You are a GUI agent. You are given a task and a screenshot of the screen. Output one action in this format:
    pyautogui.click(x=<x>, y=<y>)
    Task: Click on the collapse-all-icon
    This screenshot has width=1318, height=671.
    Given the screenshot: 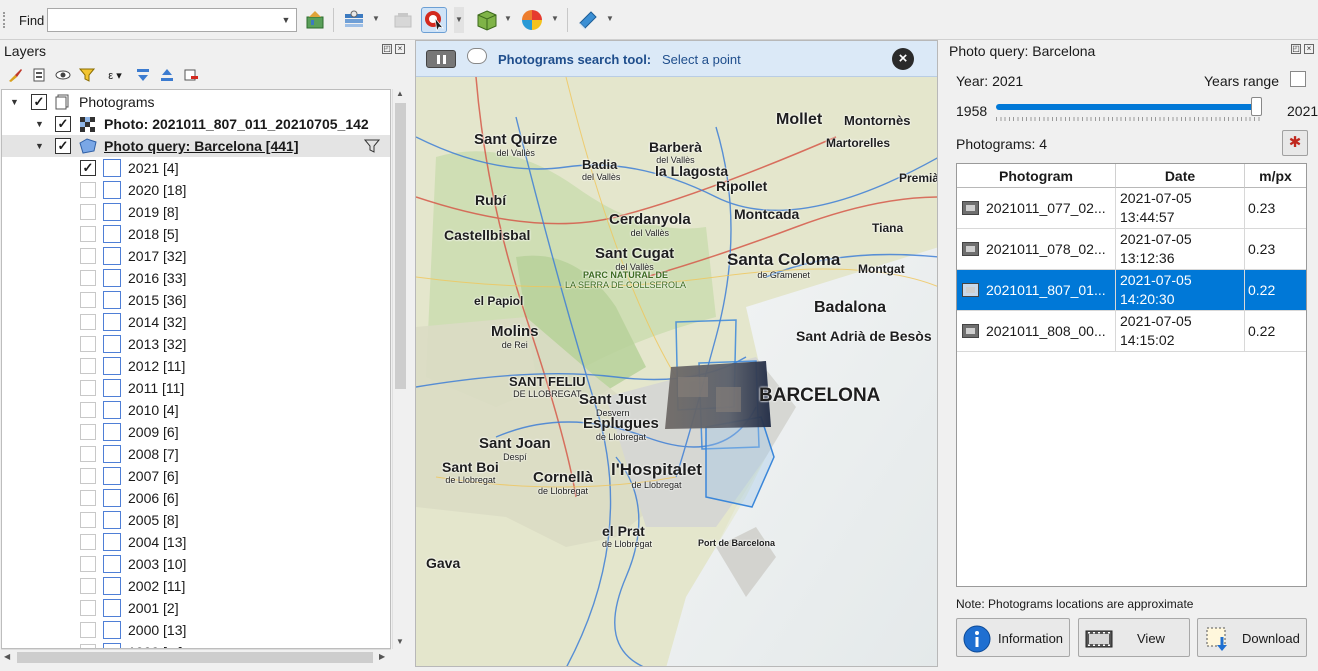 What is the action you would take?
    pyautogui.click(x=167, y=75)
    